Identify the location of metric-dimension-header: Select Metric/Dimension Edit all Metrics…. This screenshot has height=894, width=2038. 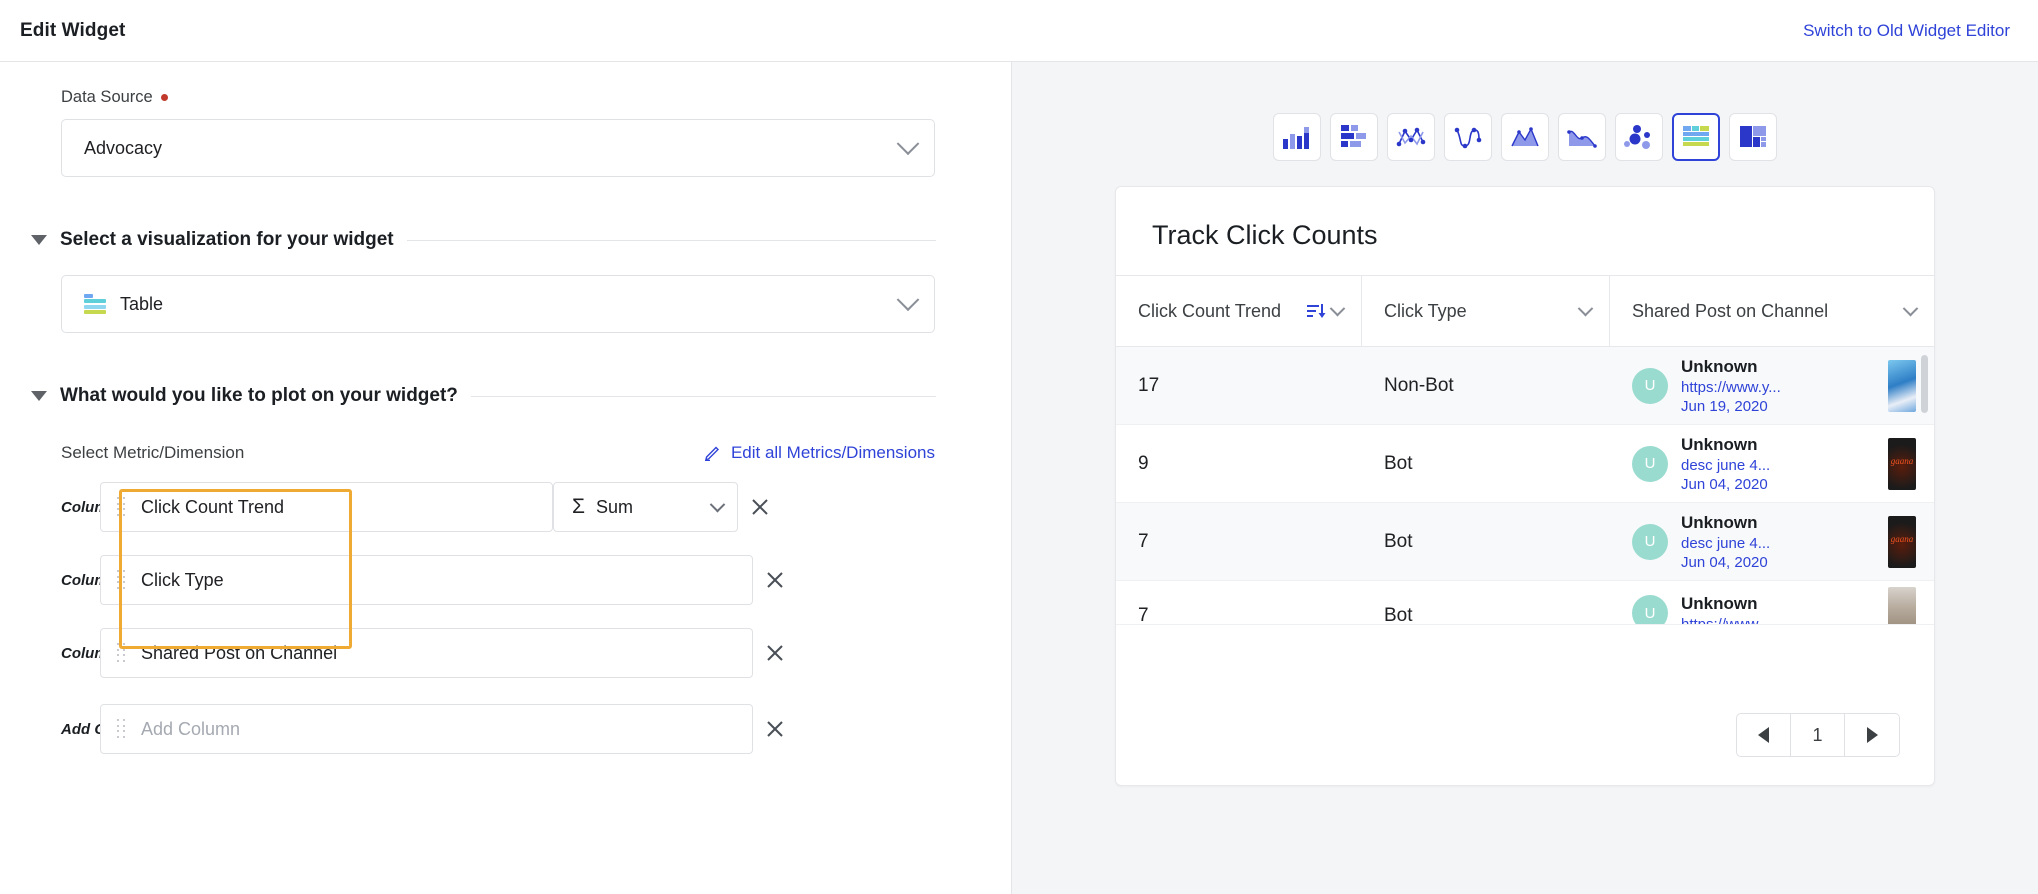
(498, 453).